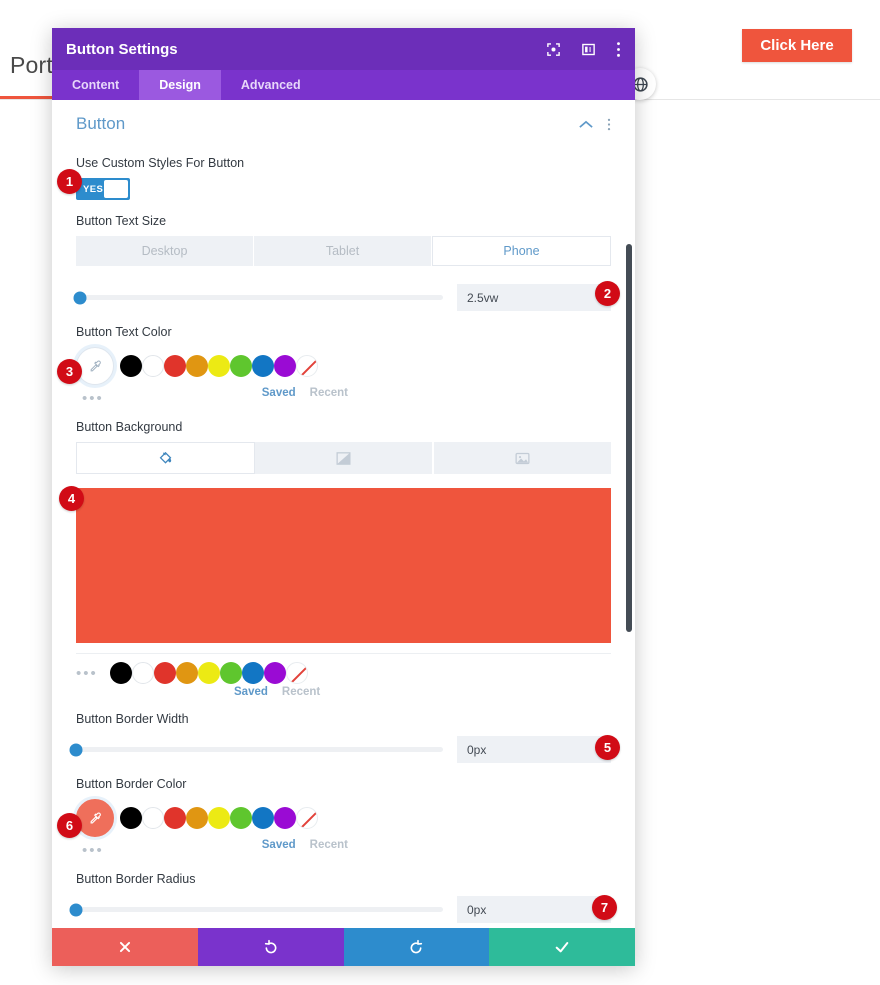  Describe the element at coordinates (629, 438) in the screenshot. I see `modal-scrollbar` at that location.